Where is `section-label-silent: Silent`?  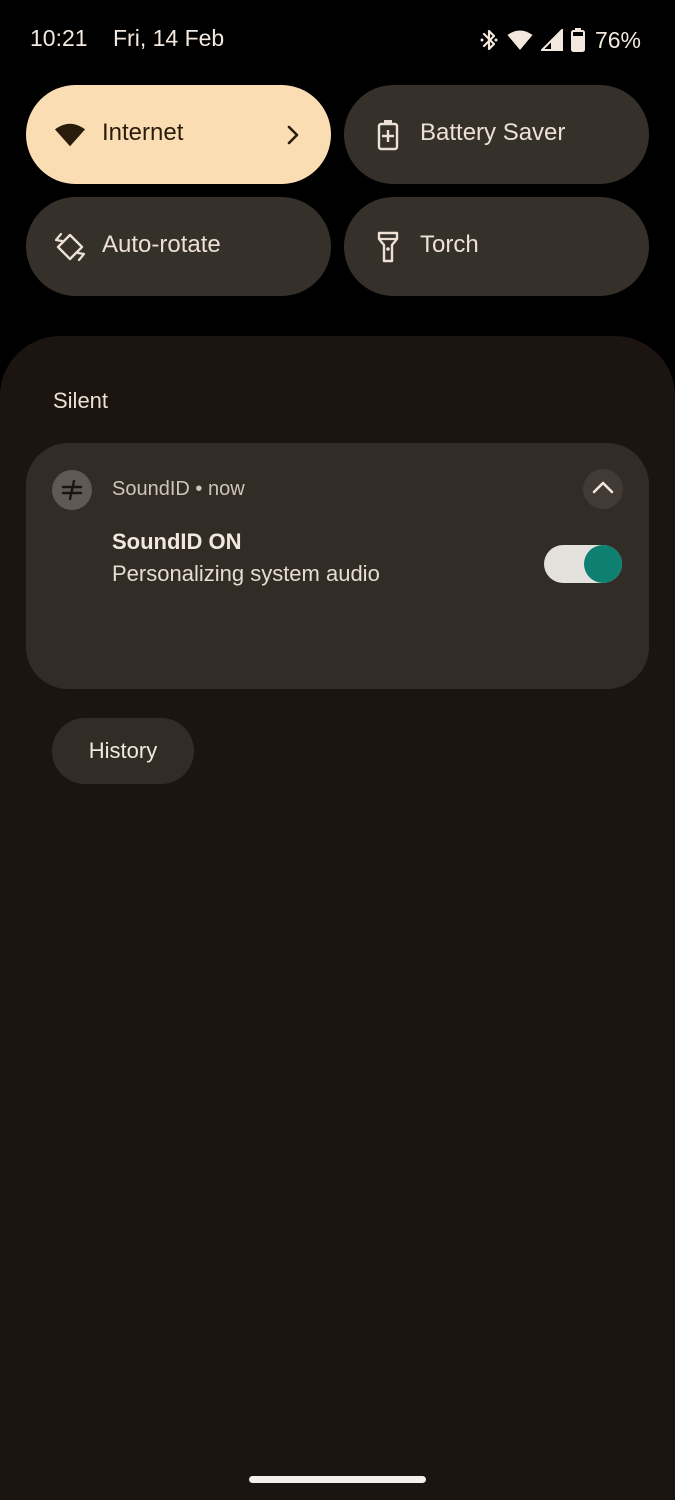 section-label-silent: Silent is located at coordinates (81, 400).